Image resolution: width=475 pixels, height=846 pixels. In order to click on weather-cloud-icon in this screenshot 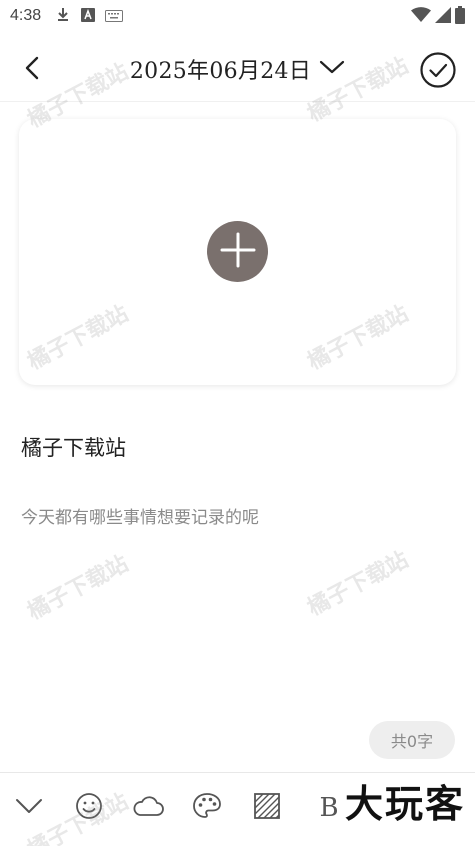, I will do `click(148, 808)`.